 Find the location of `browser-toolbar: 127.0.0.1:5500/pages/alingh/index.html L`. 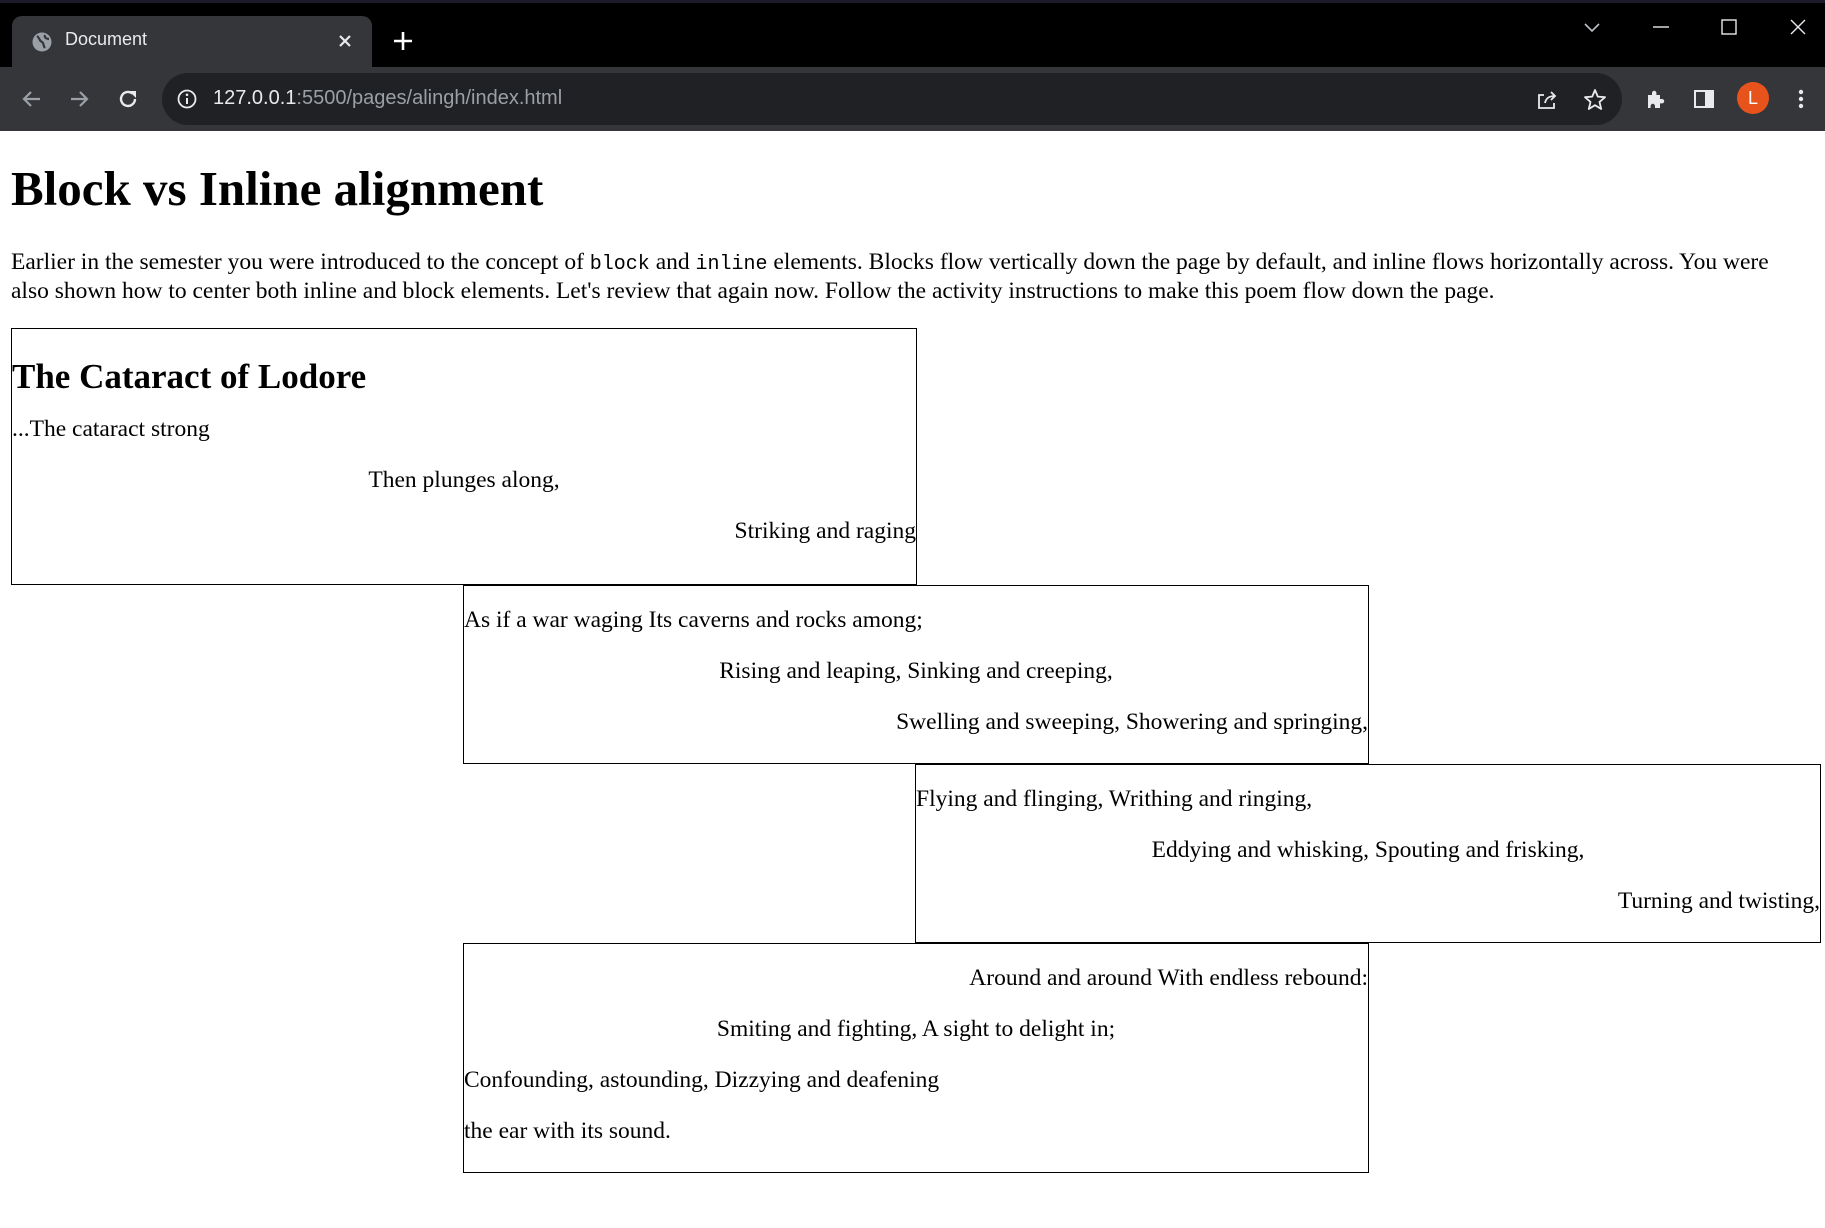

browser-toolbar: 127.0.0.1:5500/pages/alingh/index.html L is located at coordinates (912, 99).